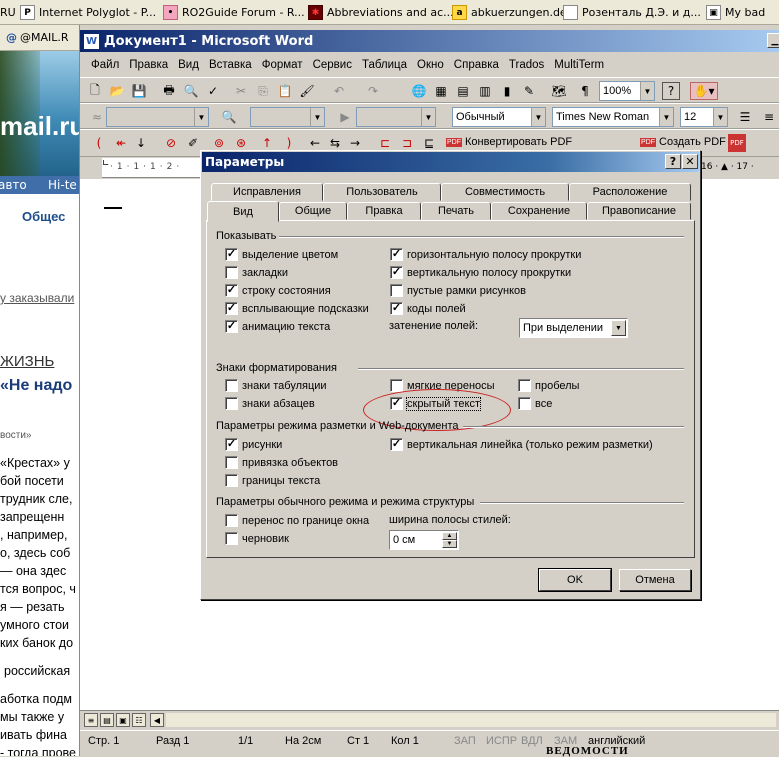 The width and height of the screenshot is (779, 757). Describe the element at coordinates (263, 91) in the screenshot. I see `copy-icon: ⎘` at that location.